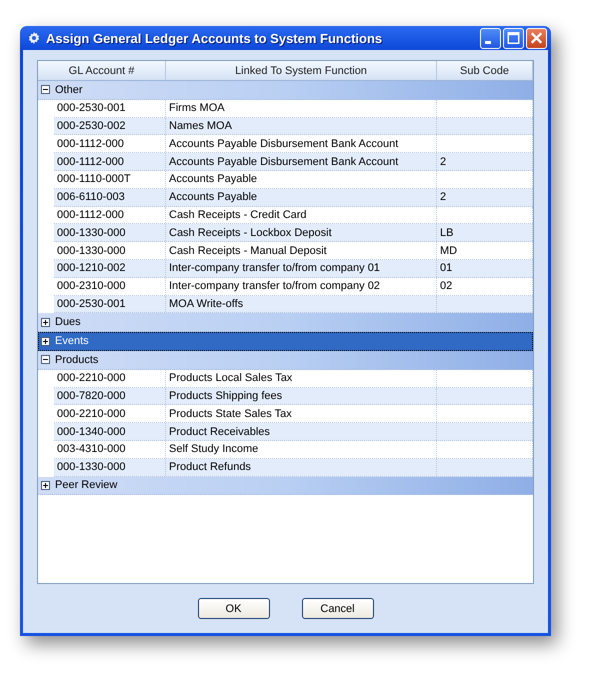 This screenshot has height=691, width=607. What do you see at coordinates (301, 431) in the screenshot?
I see `table-cell: Product Receivables` at bounding box center [301, 431].